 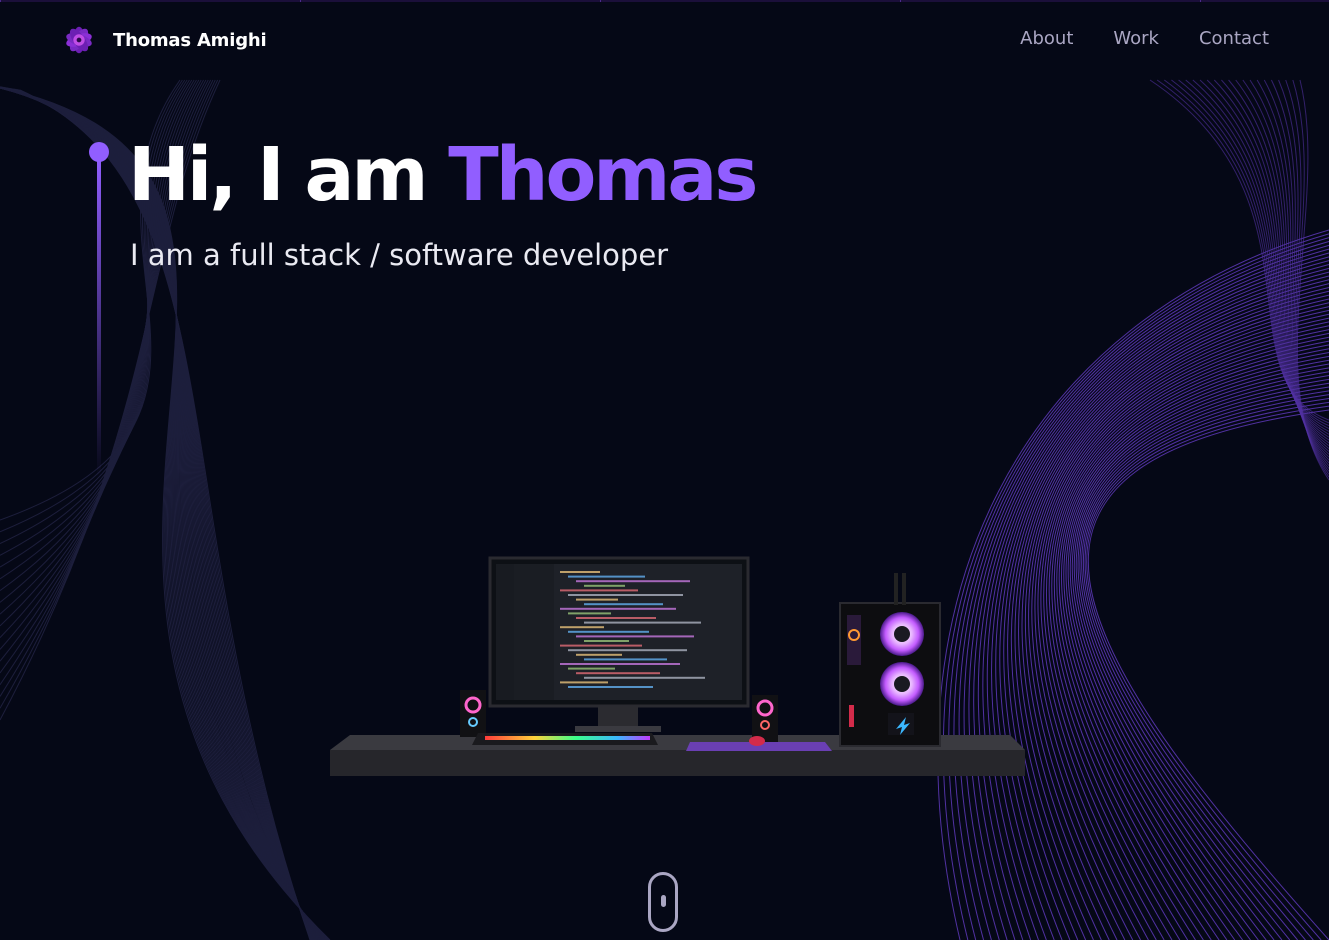 I want to click on nav-link-work: Work, so click(x=1136, y=38).